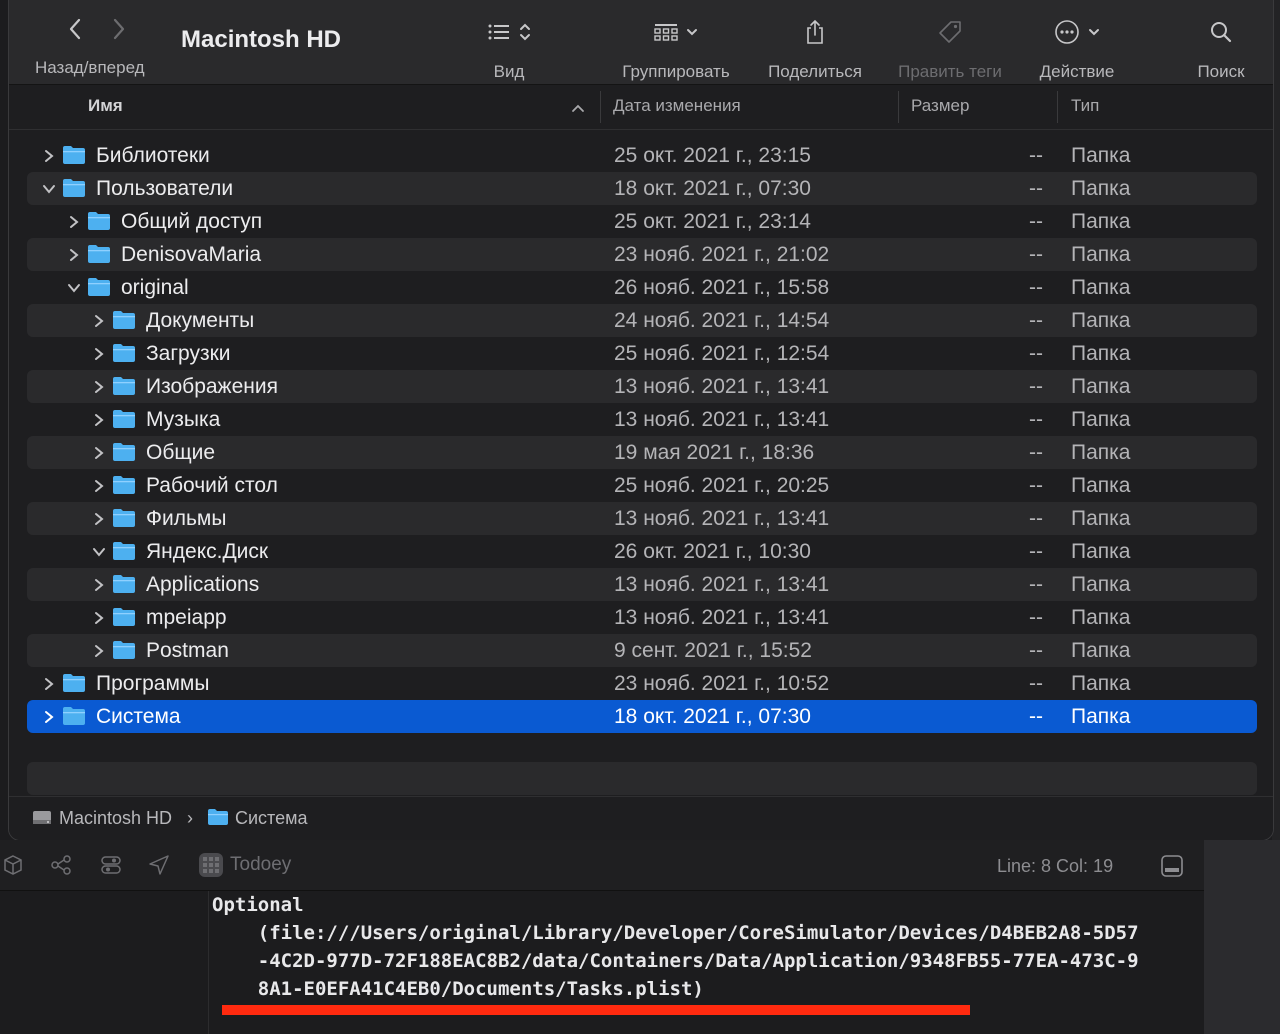  What do you see at coordinates (1221, 32) in the screenshot?
I see `search-icon` at bounding box center [1221, 32].